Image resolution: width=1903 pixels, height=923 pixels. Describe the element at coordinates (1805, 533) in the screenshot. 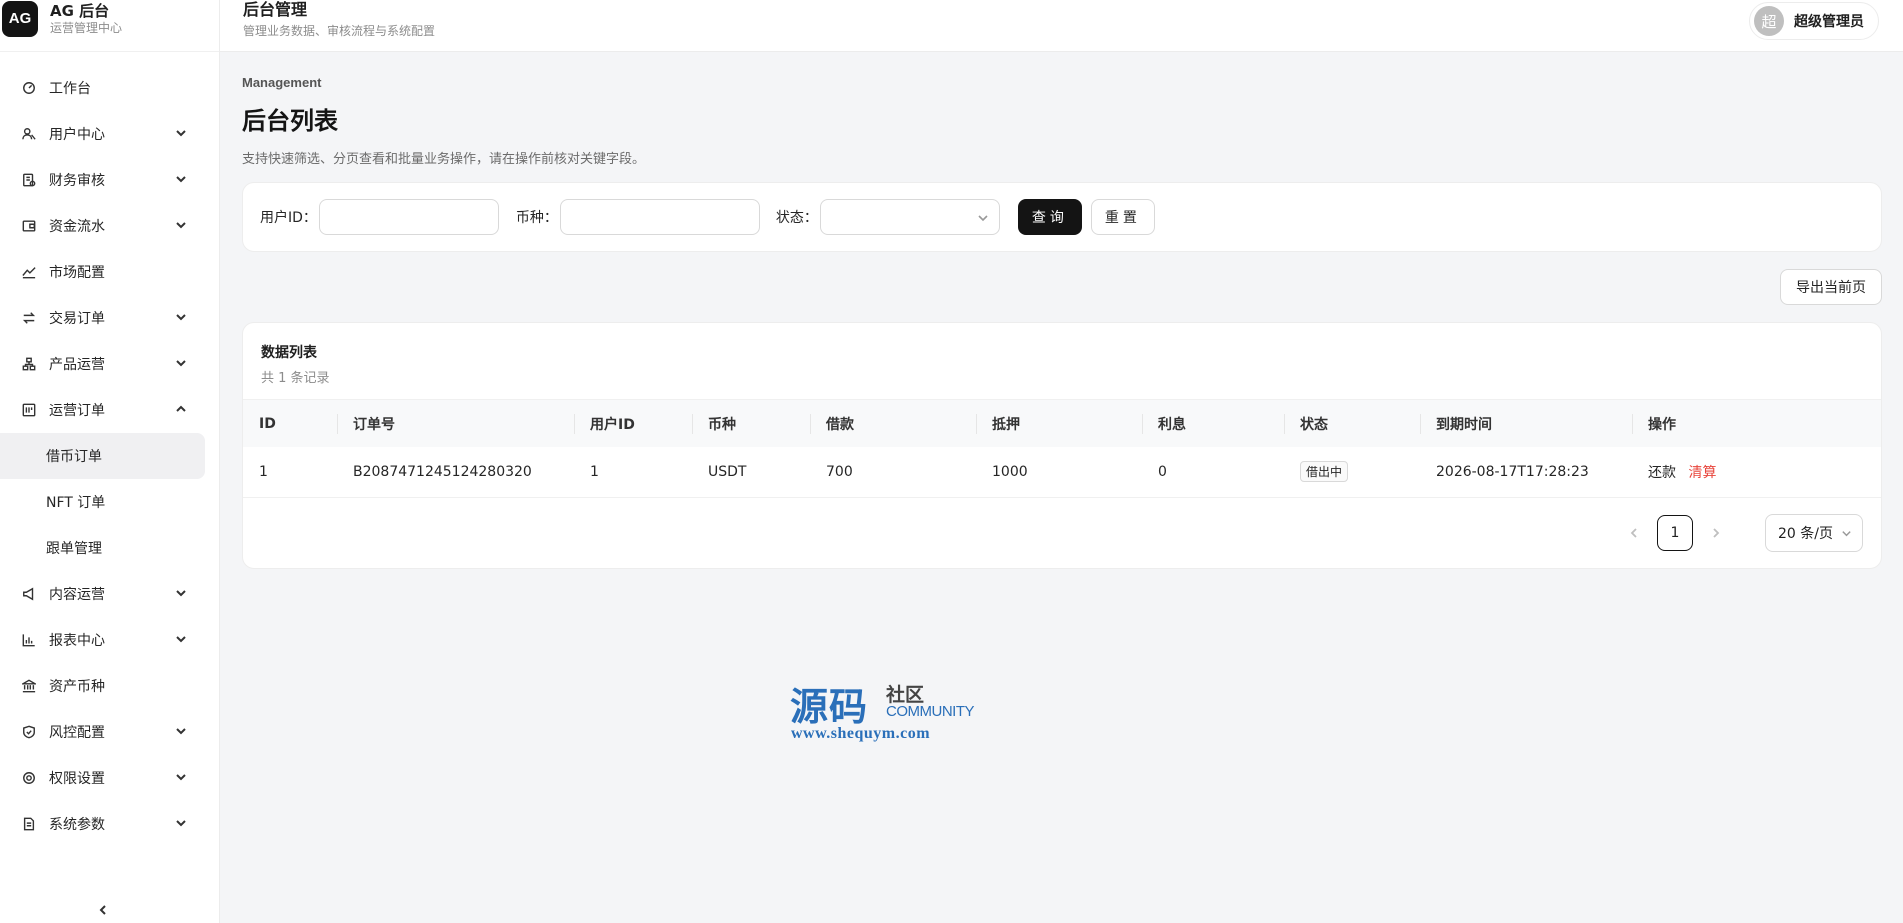

I see `page-size-value: 20 条/页` at that location.